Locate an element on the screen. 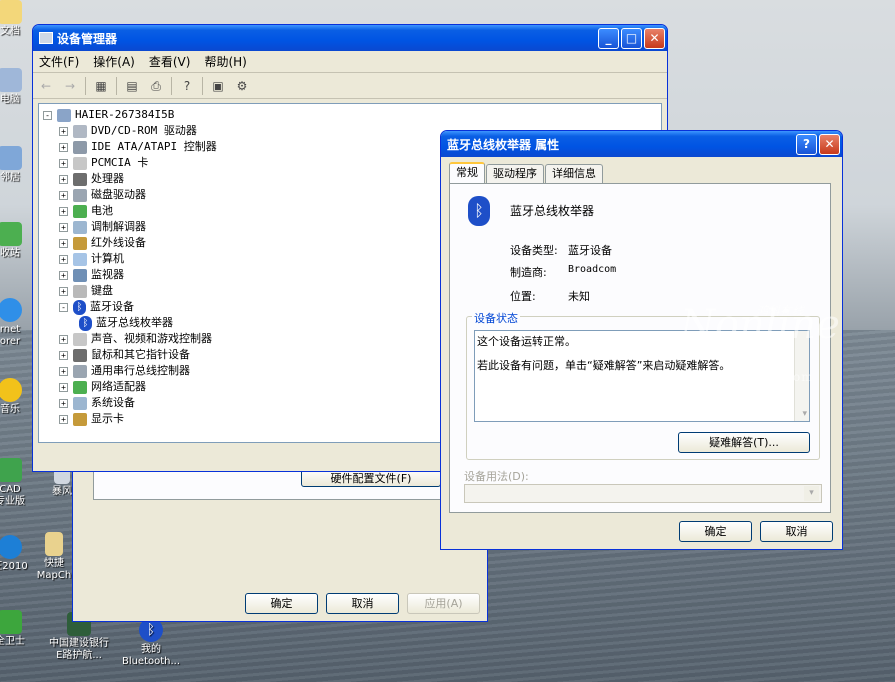  menu-file: 文件(F) is located at coordinates (59, 61).